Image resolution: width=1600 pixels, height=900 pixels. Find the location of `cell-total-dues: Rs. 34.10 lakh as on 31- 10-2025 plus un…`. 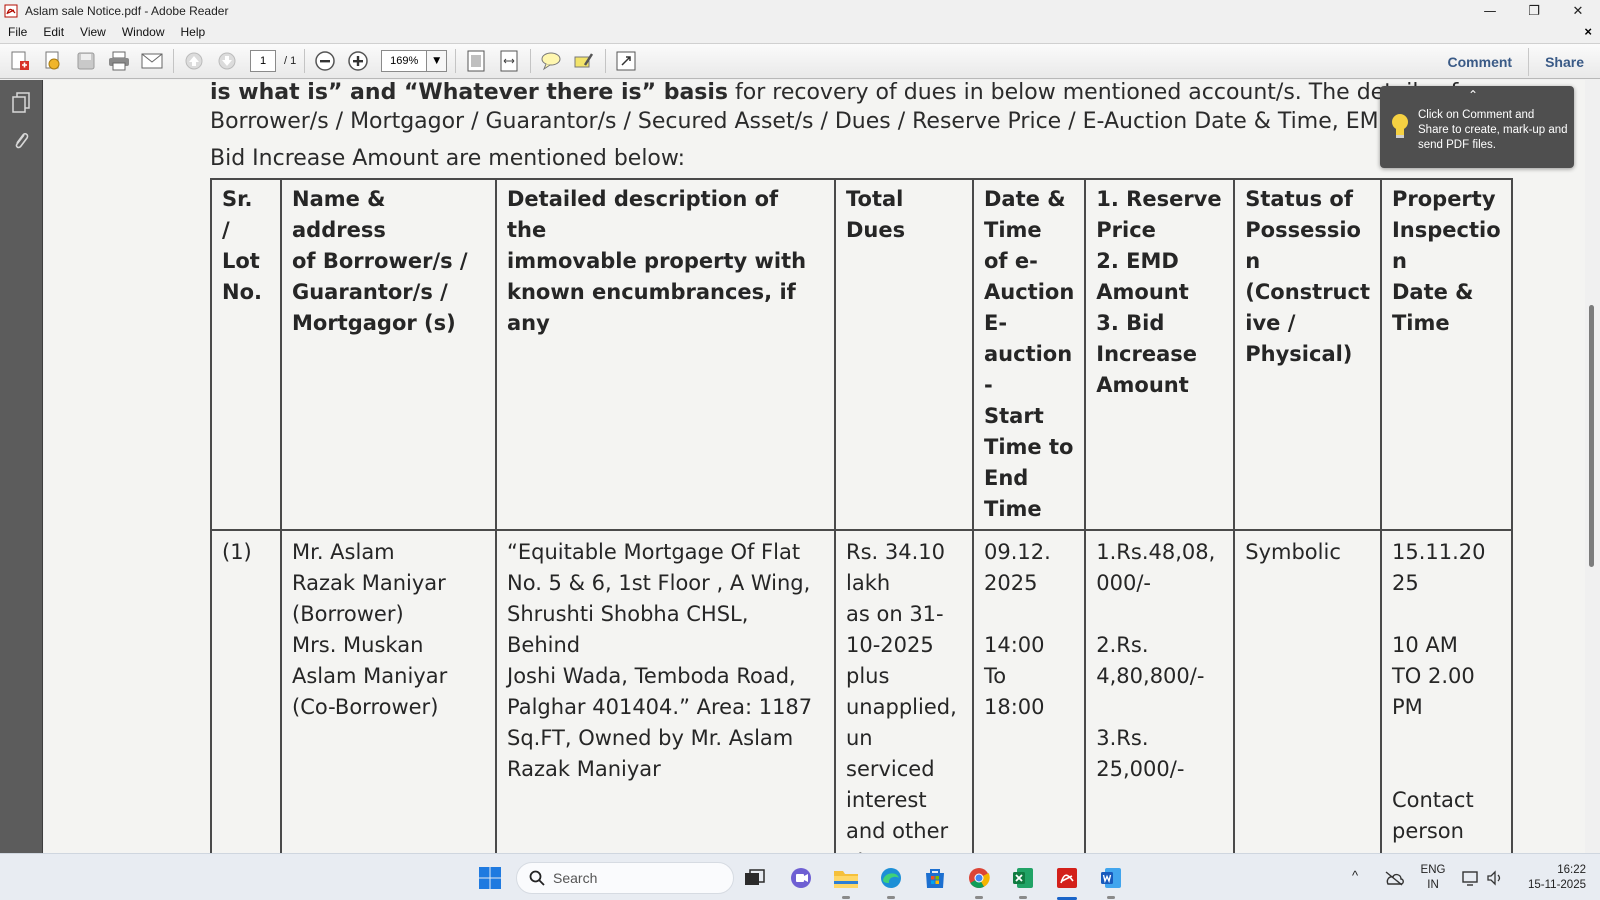

cell-total-dues: Rs. 34.10 lakh as on 31- 10-2025 plus un… is located at coordinates (904, 691).